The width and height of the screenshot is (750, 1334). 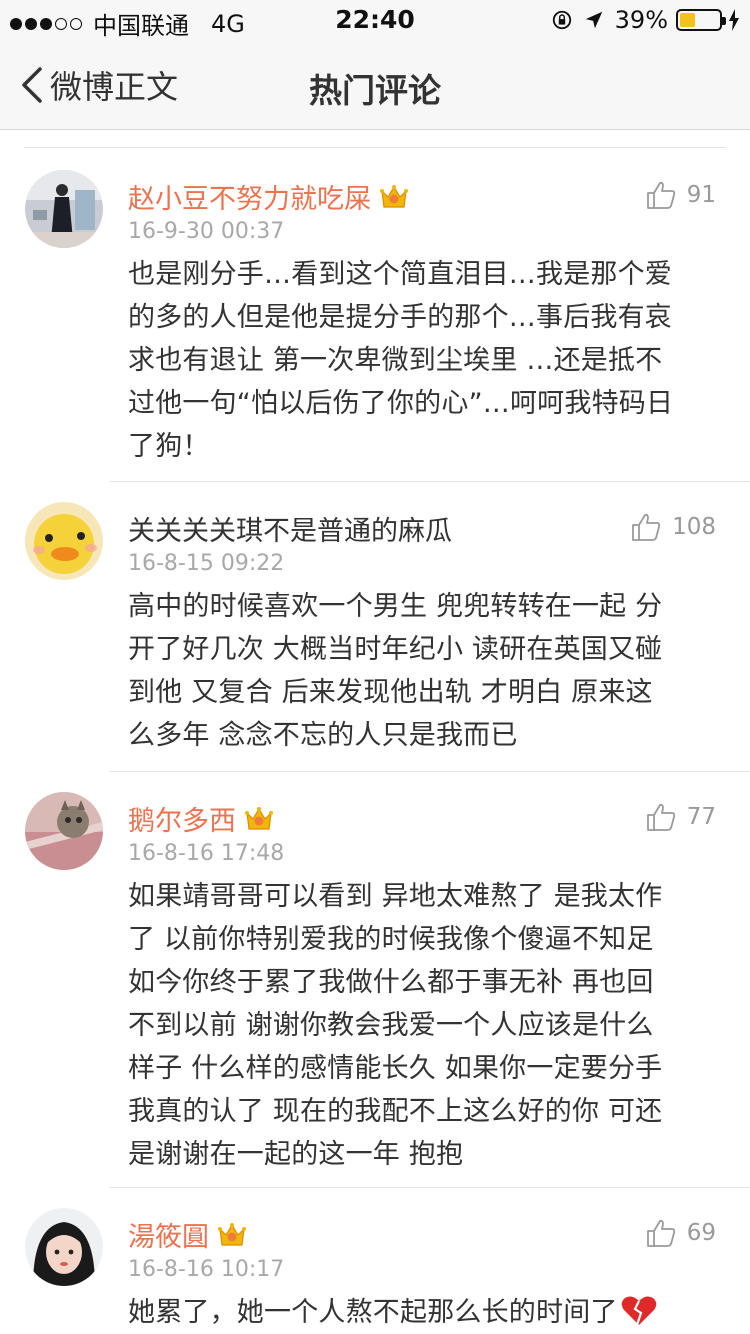 I want to click on comment-time: 16-8-15 09:22, so click(x=206, y=563).